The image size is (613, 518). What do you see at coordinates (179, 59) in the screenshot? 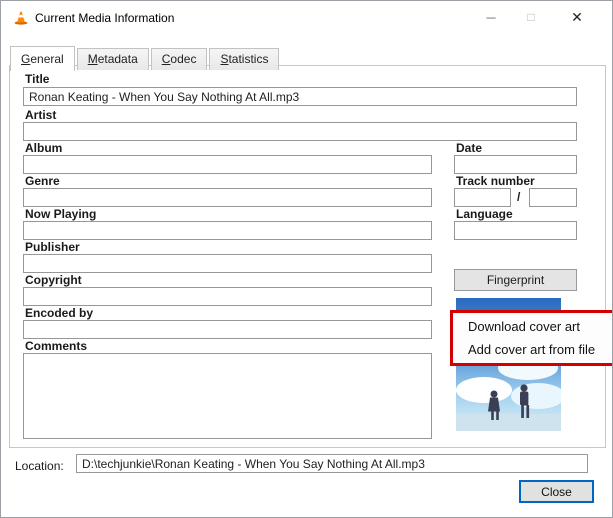
I see `tab-codec: Codec` at bounding box center [179, 59].